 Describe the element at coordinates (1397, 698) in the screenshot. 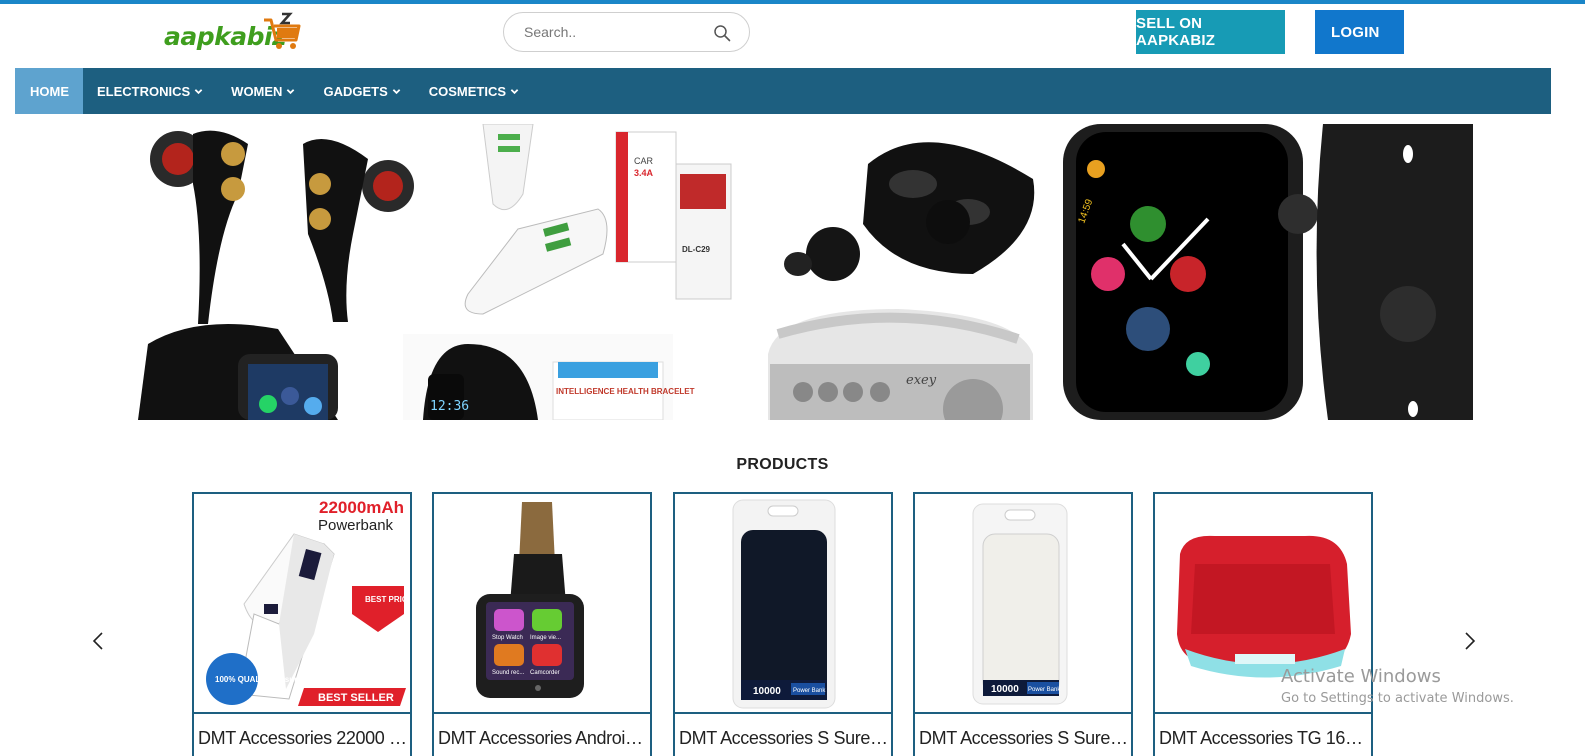

I see `watermark-subtitle: Go to Settings to activate Windows.` at that location.